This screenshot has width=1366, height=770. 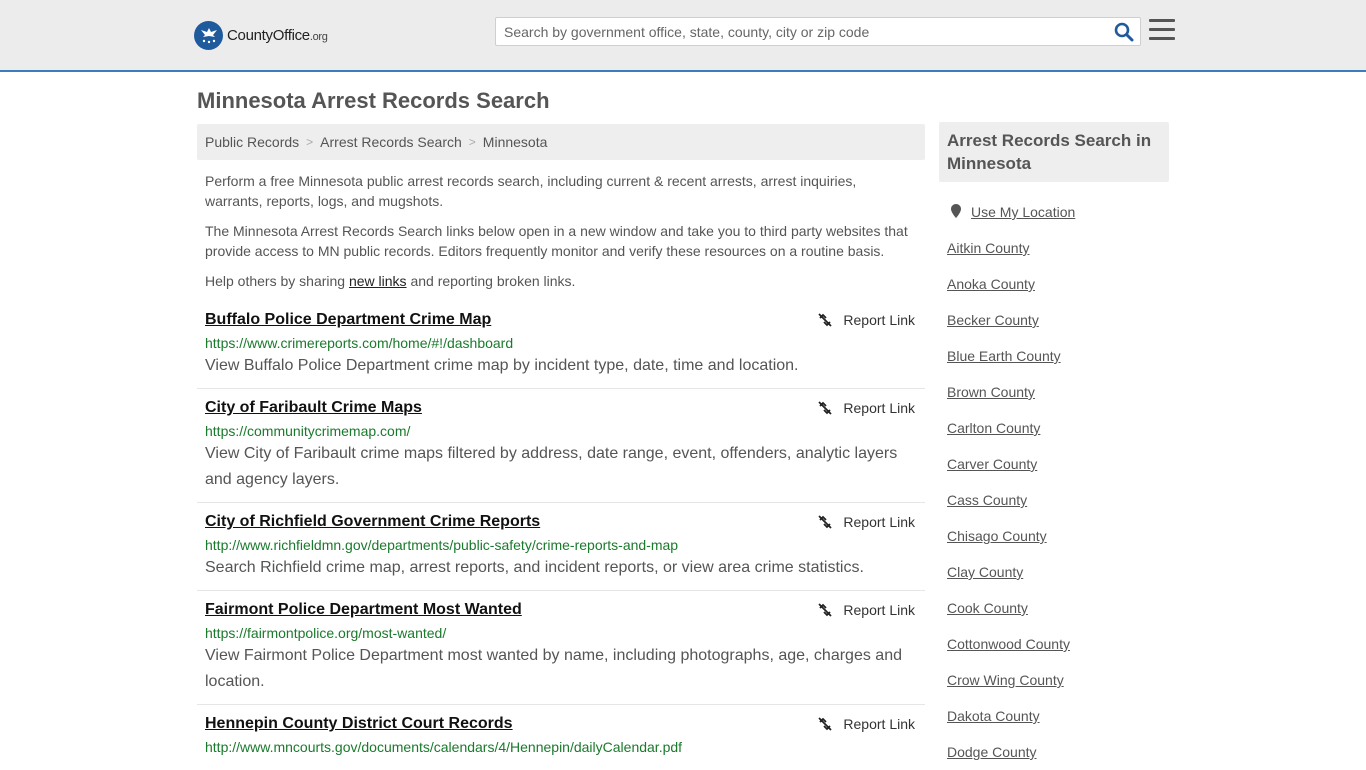 I want to click on search-input, so click(x=801, y=31).